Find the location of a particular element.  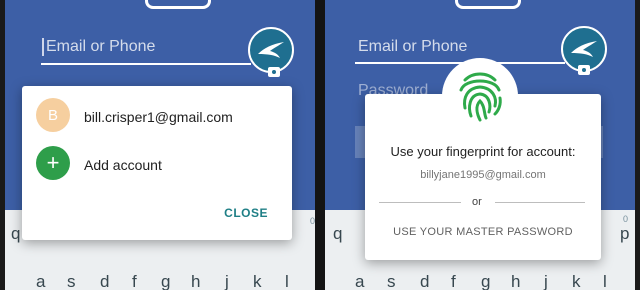

text-cursor is located at coordinates (43, 47).